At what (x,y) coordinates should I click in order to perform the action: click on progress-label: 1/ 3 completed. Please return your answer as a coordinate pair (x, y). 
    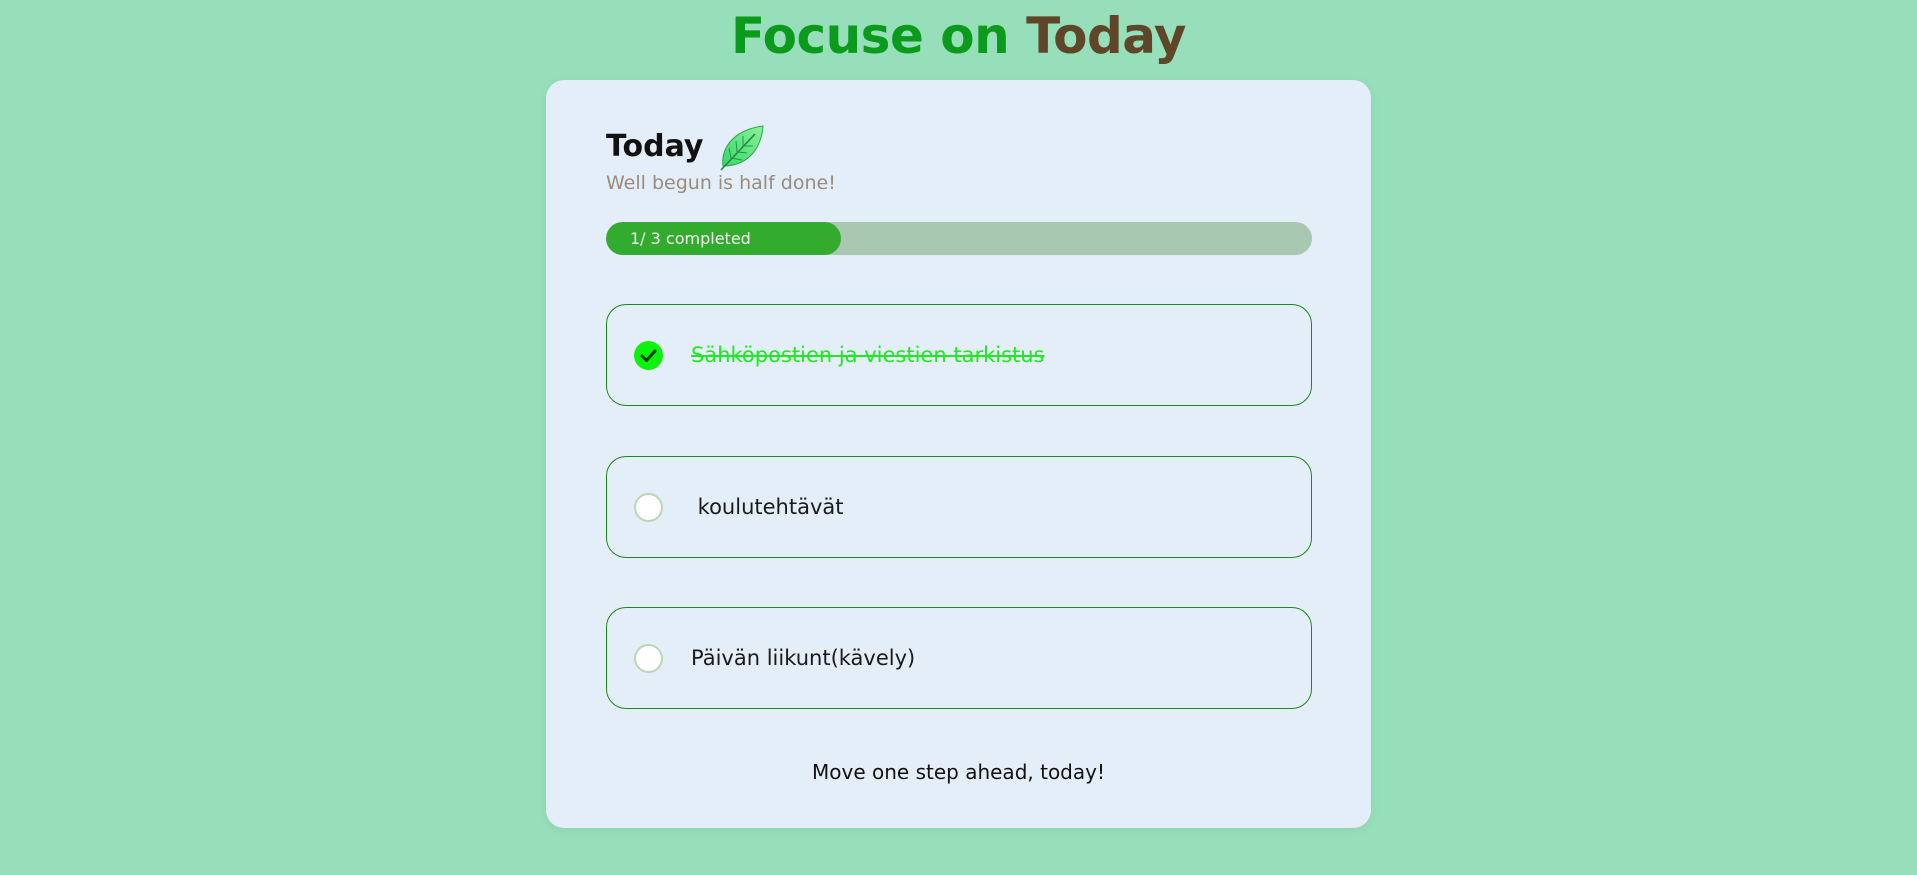
    Looking at the image, I should click on (690, 238).